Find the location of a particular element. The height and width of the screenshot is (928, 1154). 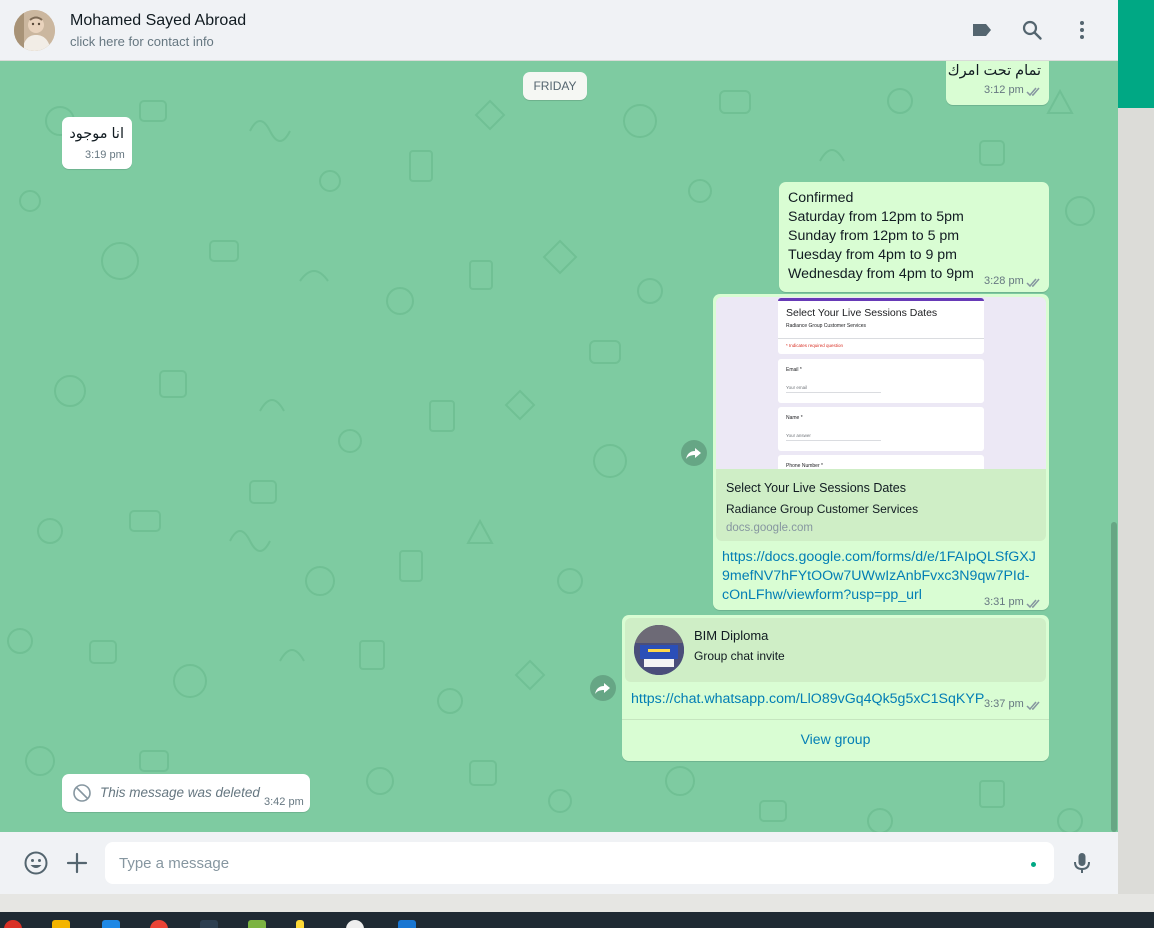

window-background is located at coordinates (1136, 501).